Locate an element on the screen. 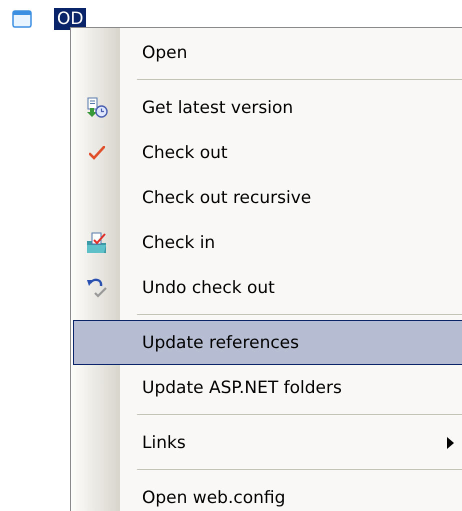 Image resolution: width=462 pixels, height=511 pixels. menu-item: Undo check out is located at coordinates (267, 287).